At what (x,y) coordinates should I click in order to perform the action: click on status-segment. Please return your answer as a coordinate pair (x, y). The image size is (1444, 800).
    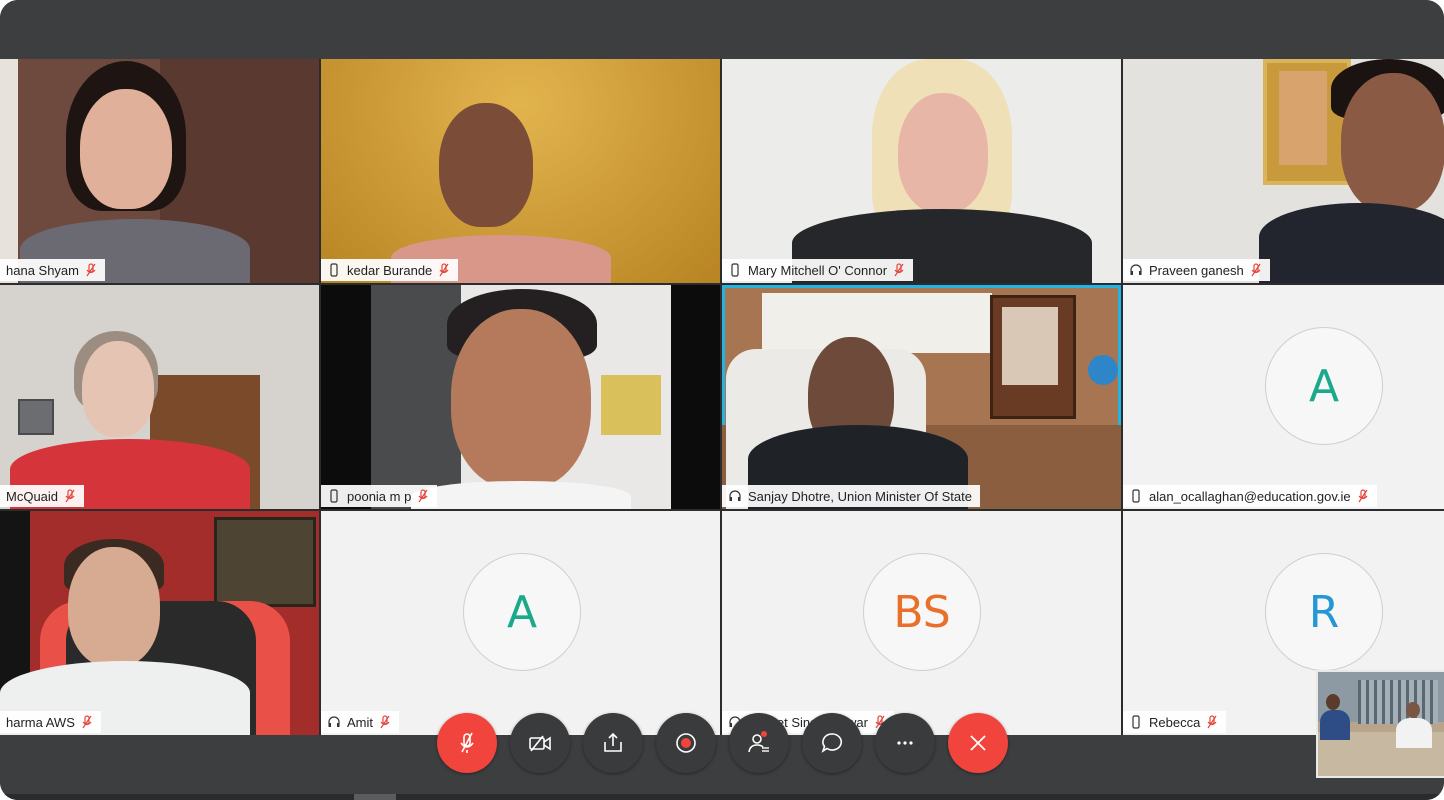
    Looking at the image, I should click on (375, 797).